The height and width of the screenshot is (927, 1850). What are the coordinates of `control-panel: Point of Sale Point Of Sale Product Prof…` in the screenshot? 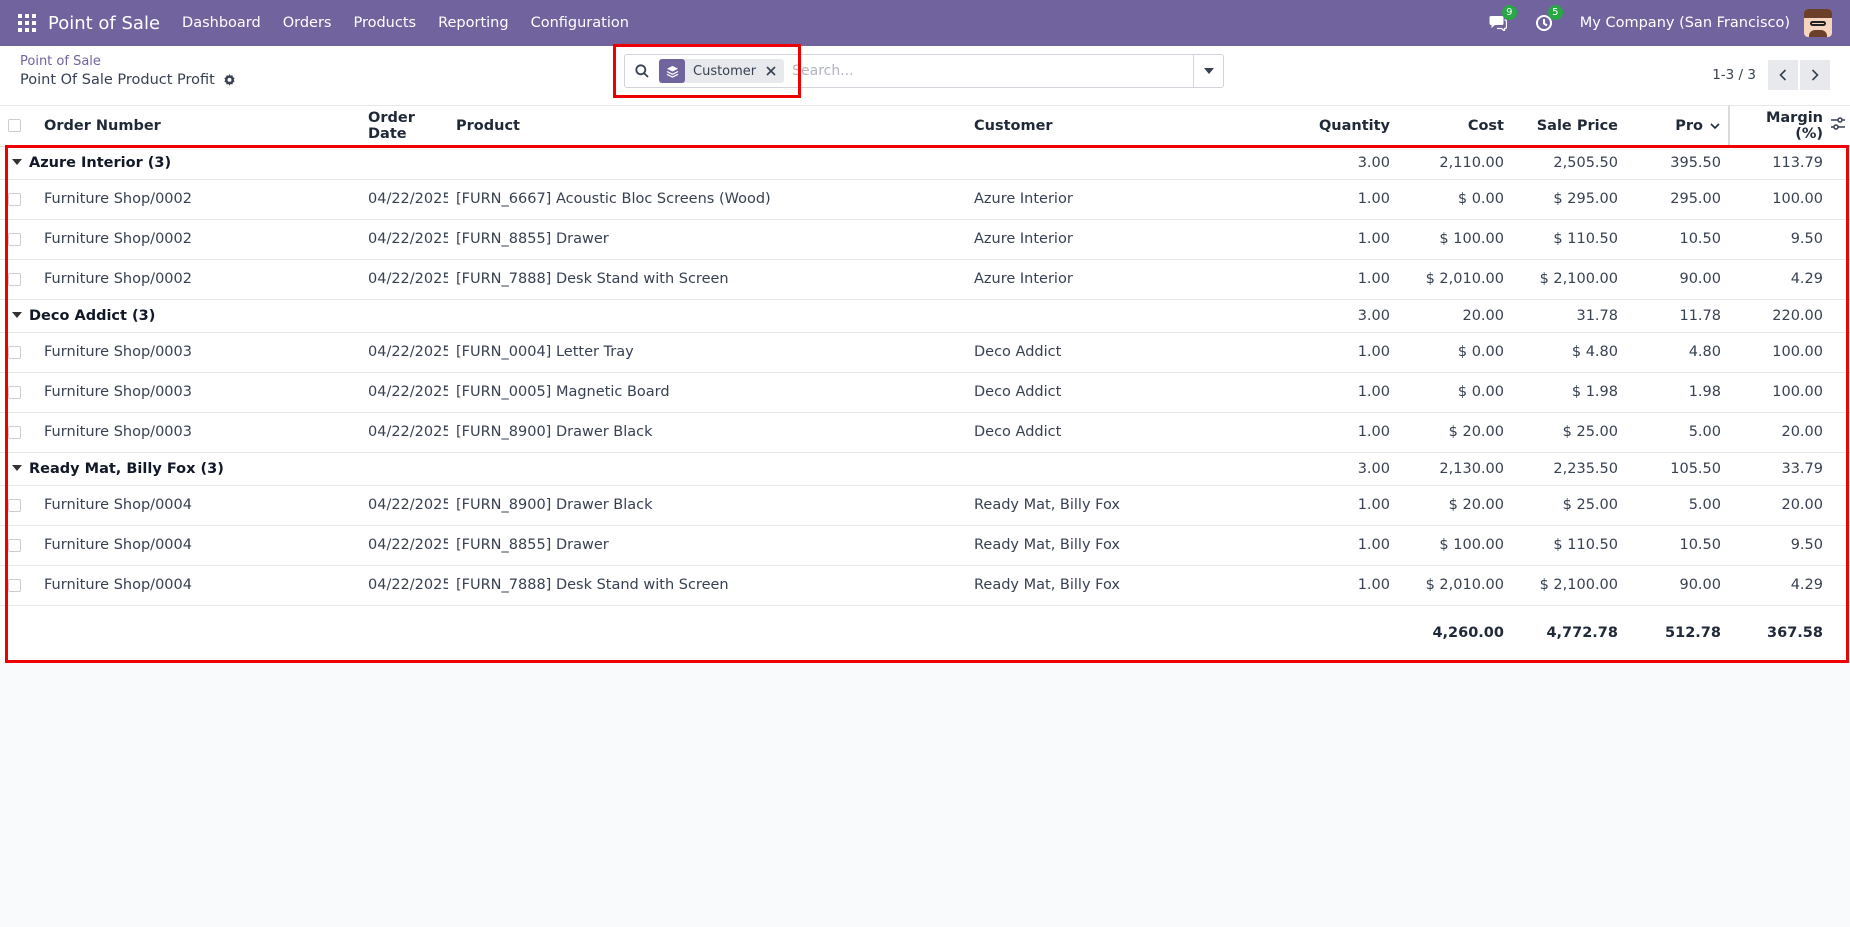 It's located at (925, 76).